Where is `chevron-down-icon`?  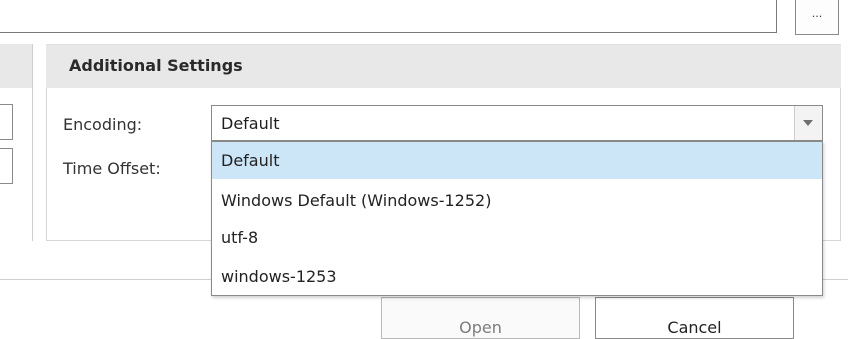
chevron-down-icon is located at coordinates (808, 123).